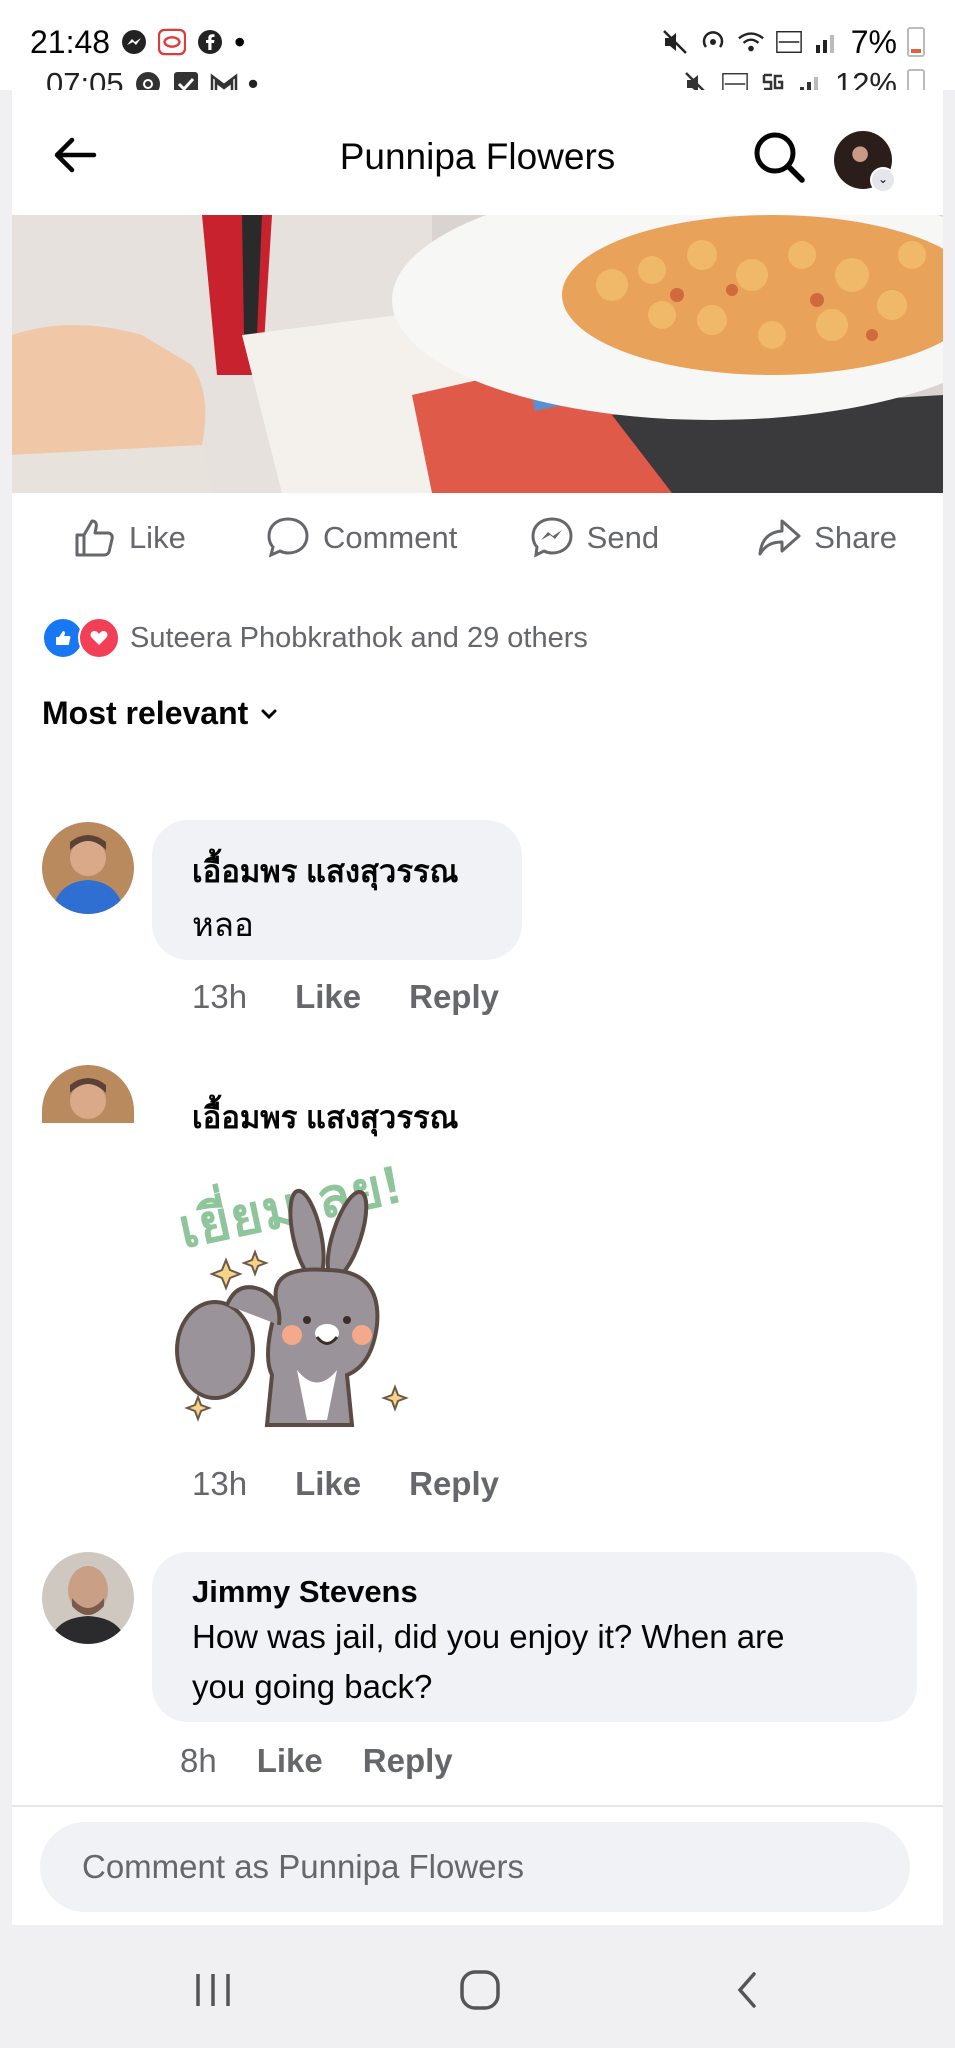 Image resolution: width=955 pixels, height=2048 pixels. Describe the element at coordinates (827, 42) in the screenshot. I see `signal-icon` at that location.